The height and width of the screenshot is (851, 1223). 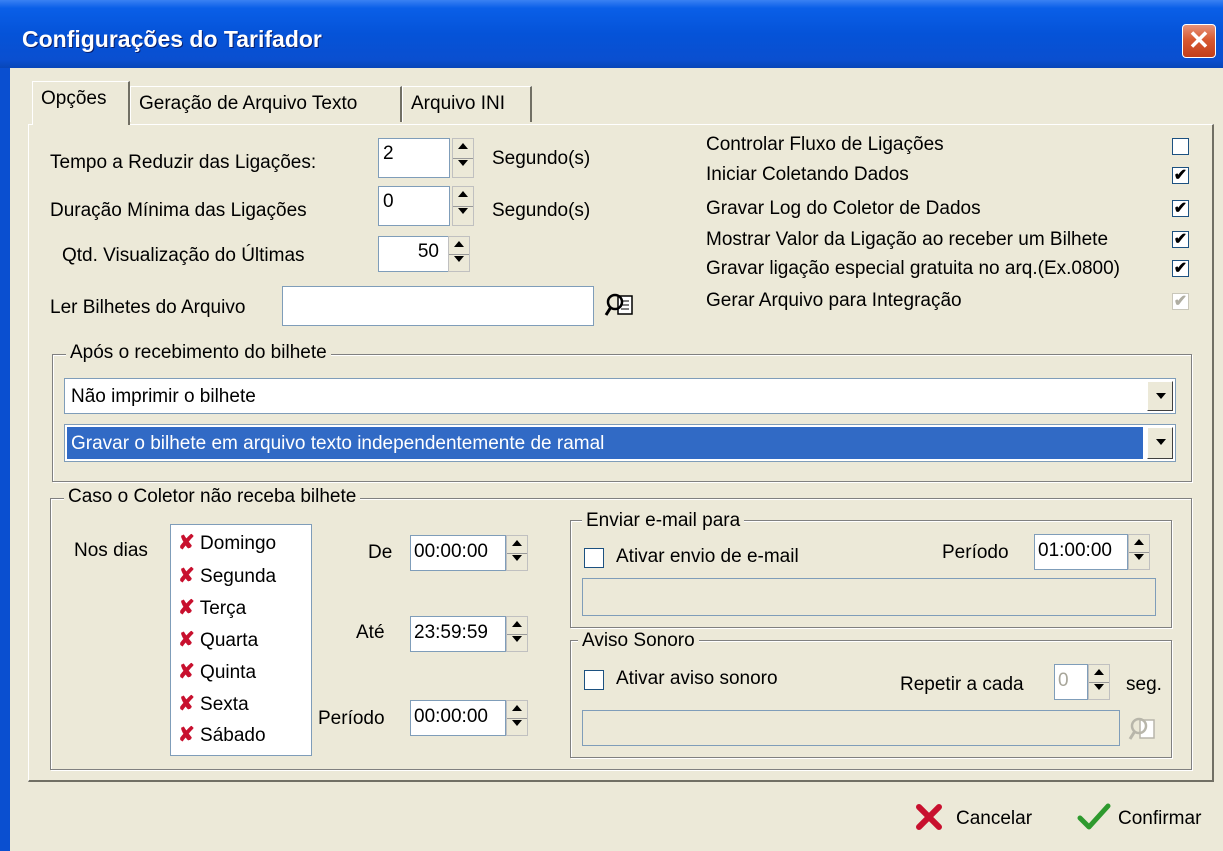 What do you see at coordinates (869, 597) in the screenshot?
I see `email-address-input` at bounding box center [869, 597].